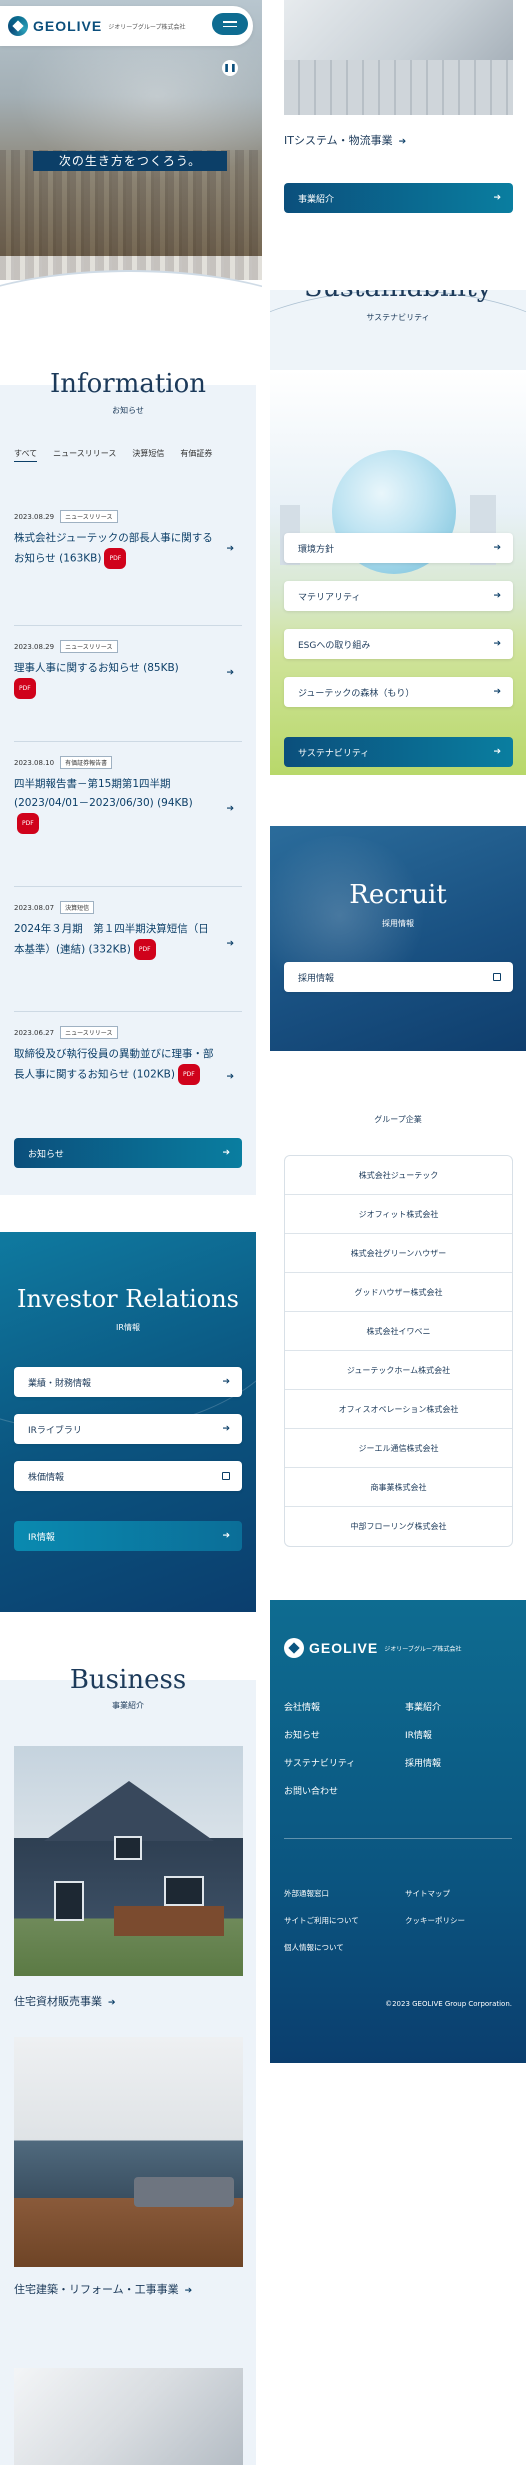 The image size is (526, 2465). What do you see at coordinates (423, 1706) in the screenshot?
I see `footer-link-business: 事業紹介` at bounding box center [423, 1706].